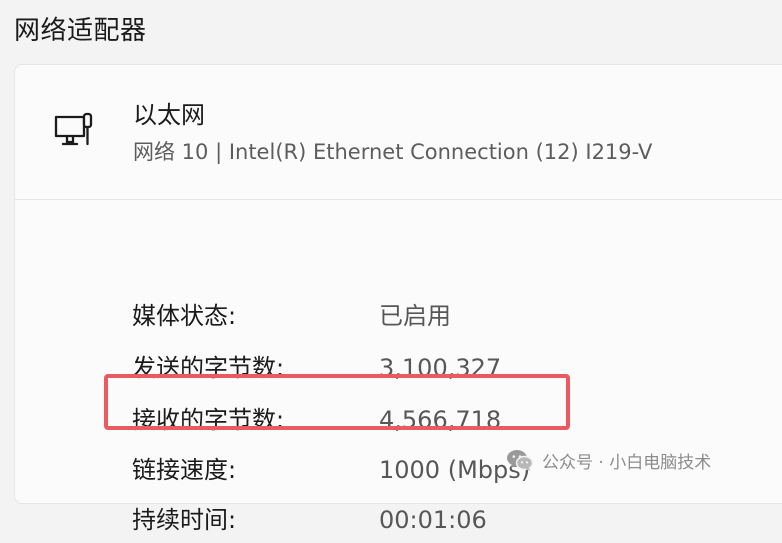 This screenshot has width=782, height=543. I want to click on section-title: 网络适配器, so click(80, 31).